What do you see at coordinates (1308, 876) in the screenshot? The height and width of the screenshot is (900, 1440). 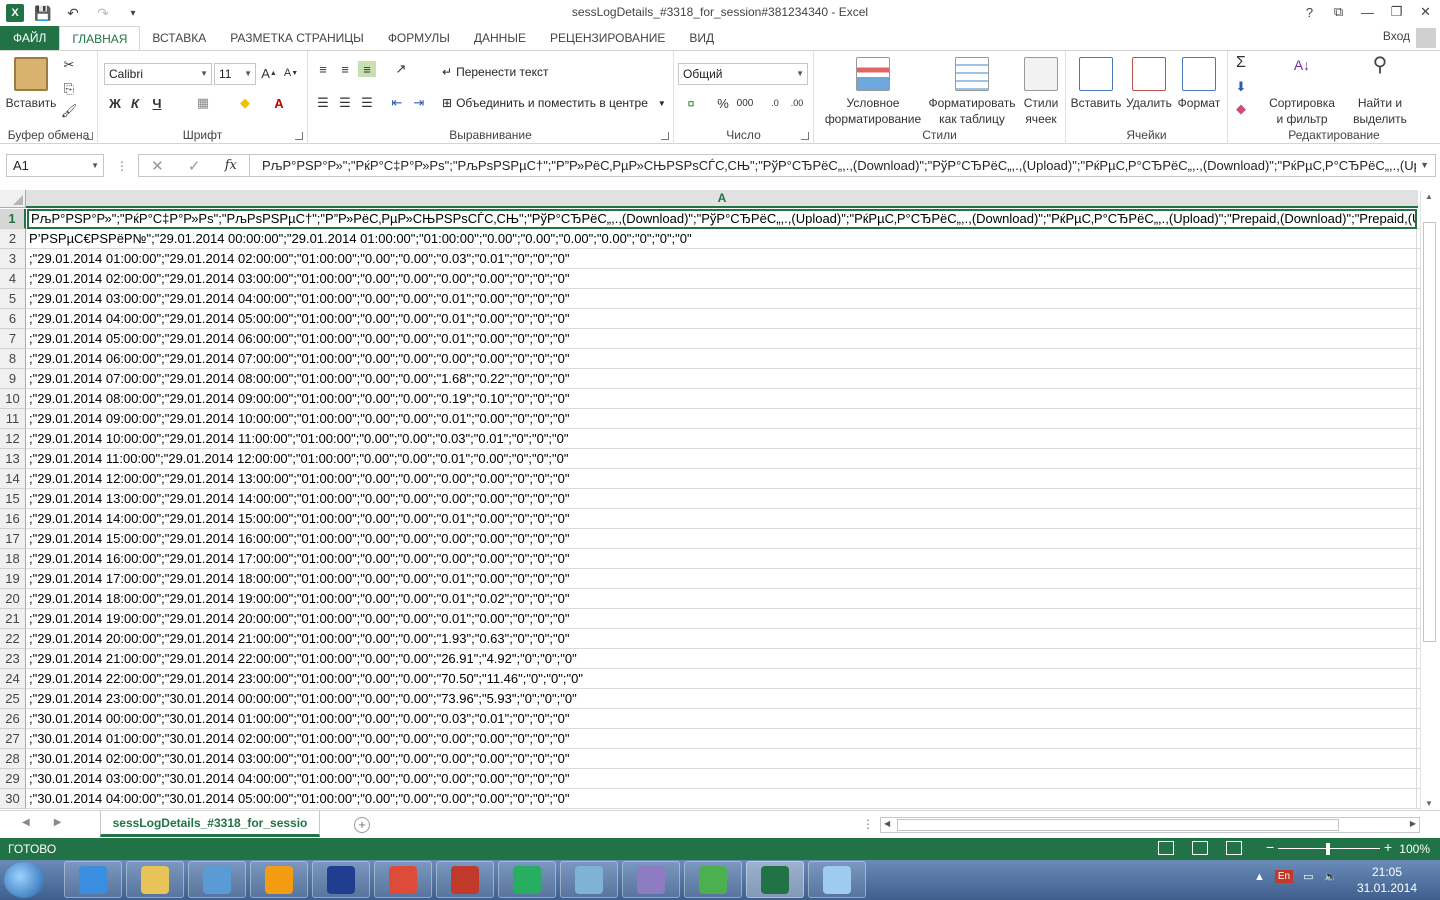 I see `network-icon: ▭` at bounding box center [1308, 876].